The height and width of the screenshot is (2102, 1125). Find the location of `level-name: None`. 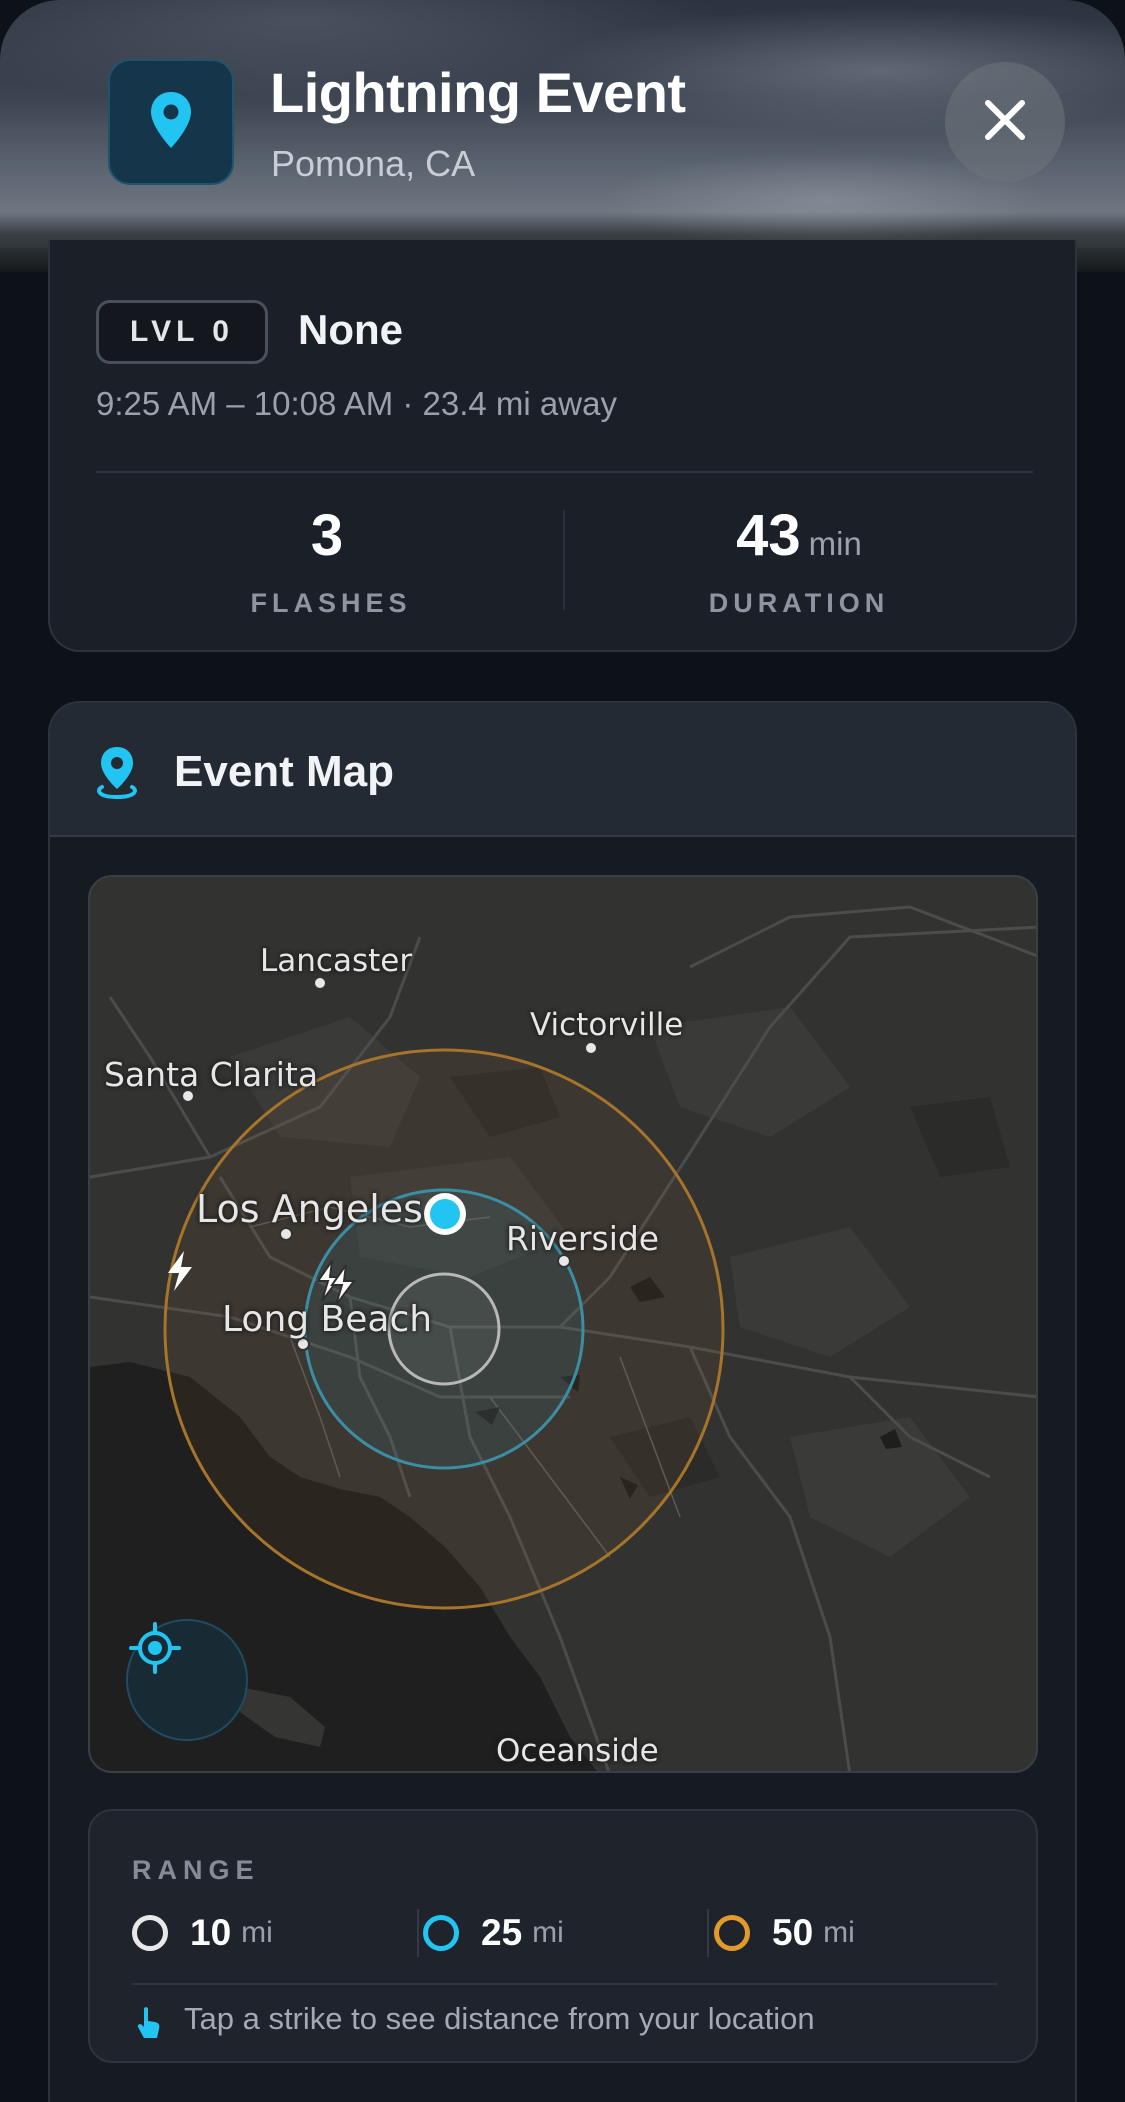

level-name: None is located at coordinates (350, 329).